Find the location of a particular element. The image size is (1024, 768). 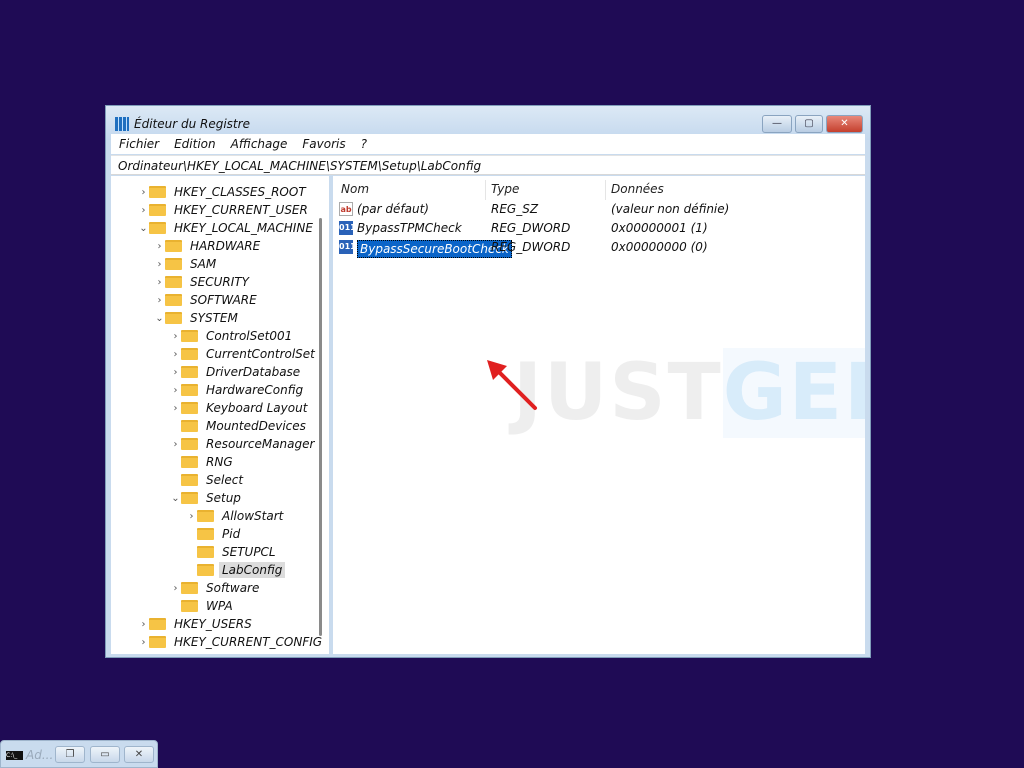

minimize-button: — is located at coordinates (777, 124).